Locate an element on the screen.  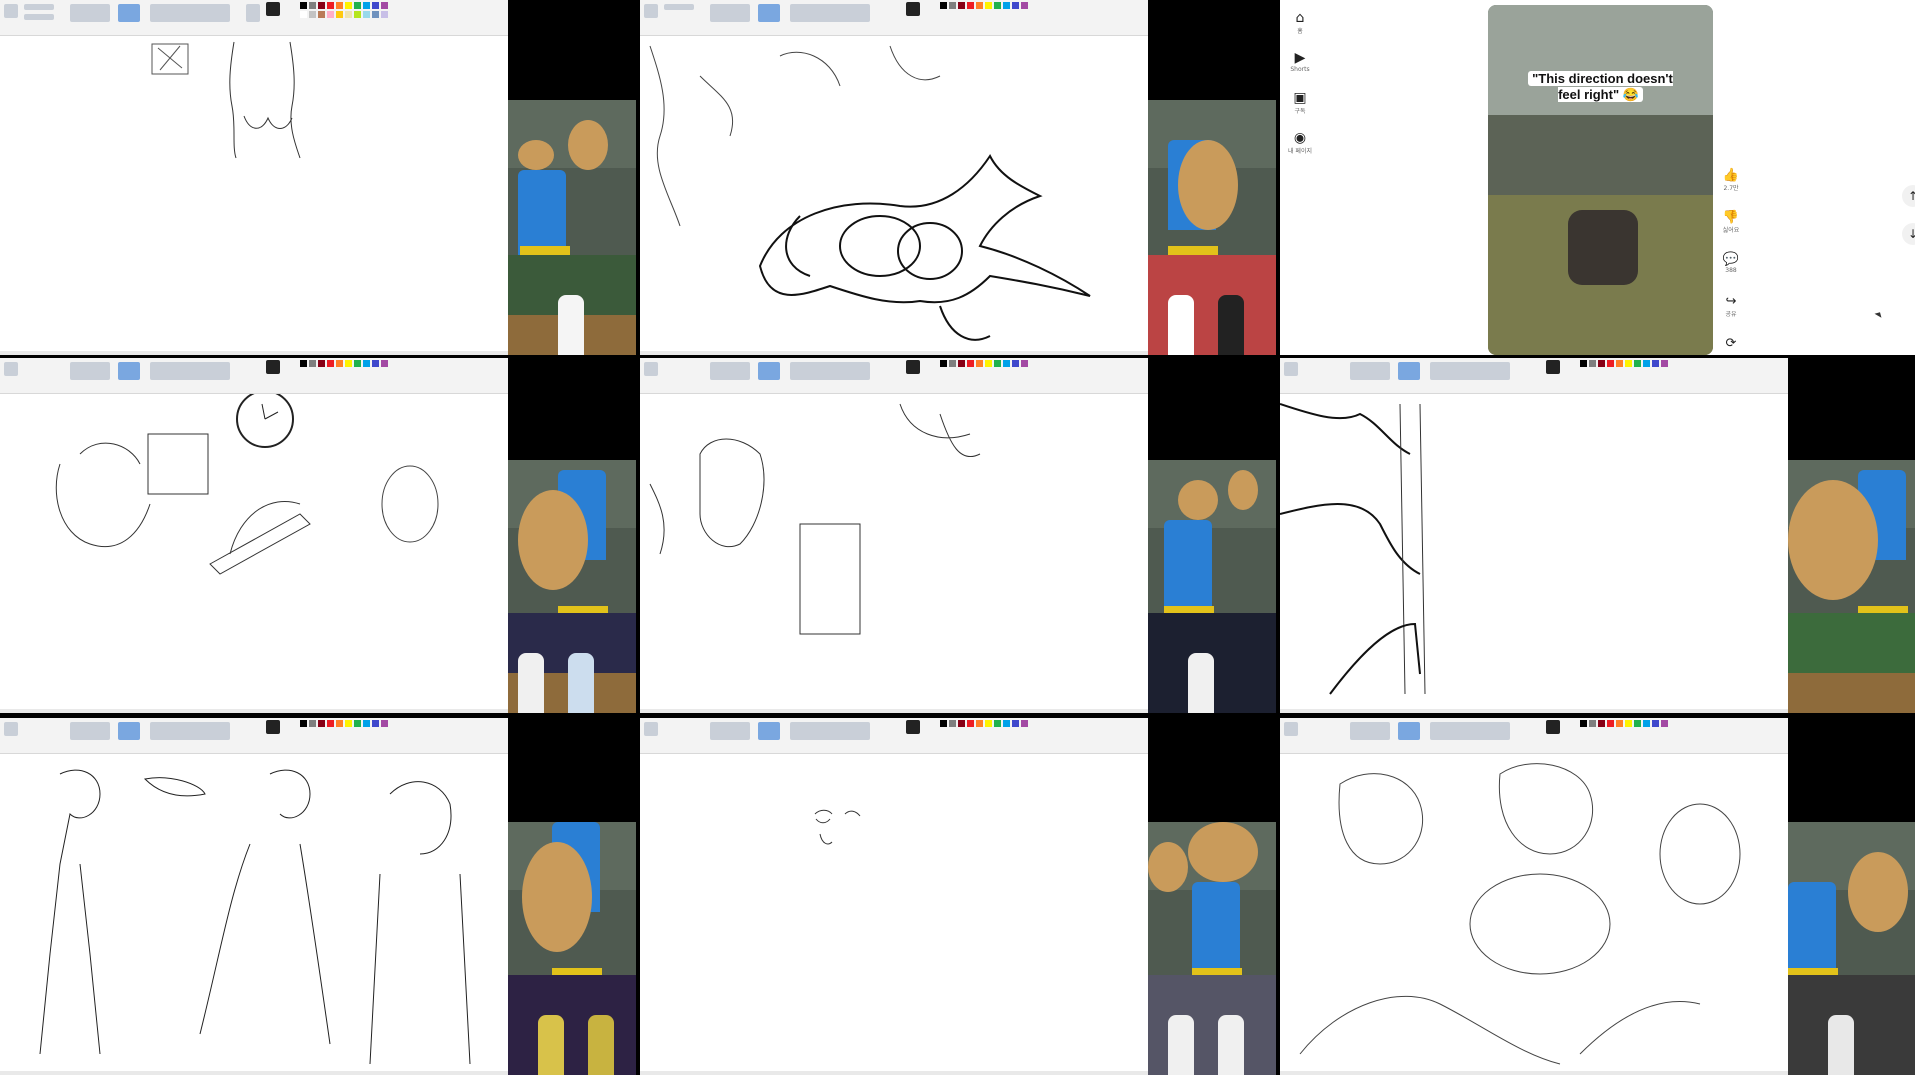
share-icon: ↪ is located at coordinates (1731, 301).